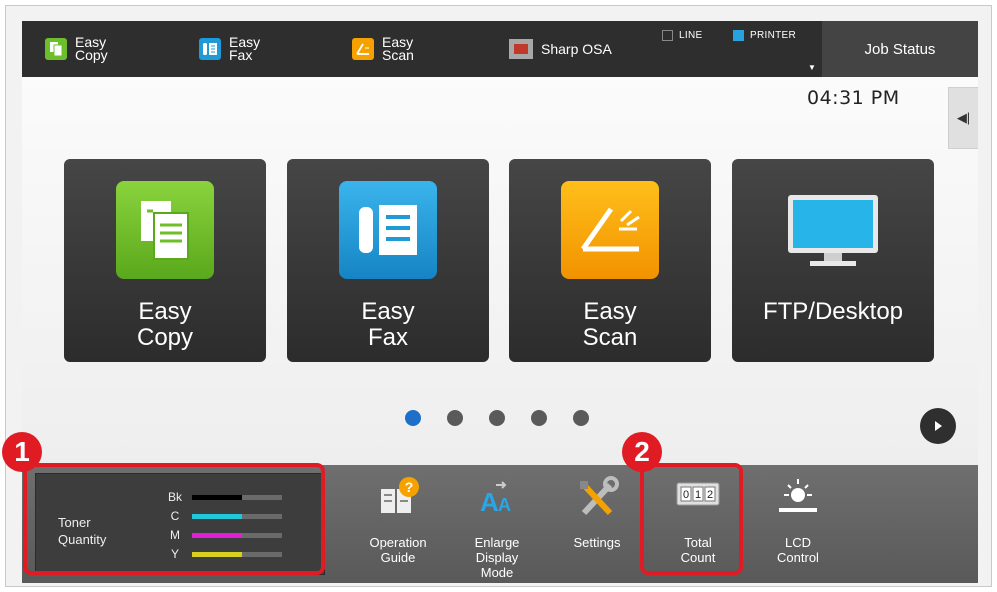 The height and width of the screenshot is (592, 997). I want to click on topbar-sharp-osa: Sharp OSA, so click(560, 49).